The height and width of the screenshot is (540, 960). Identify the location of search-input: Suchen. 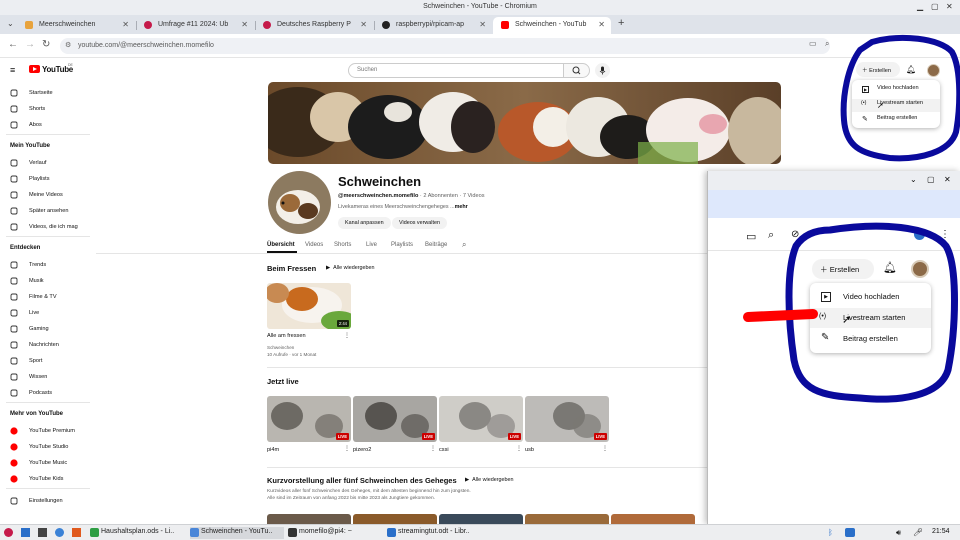
(456, 70).